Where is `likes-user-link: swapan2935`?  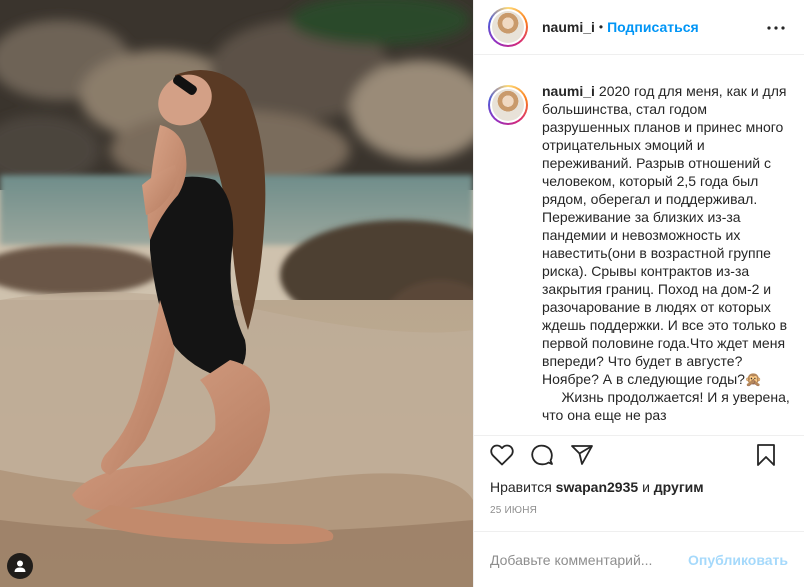
likes-user-link: swapan2935 is located at coordinates (597, 487).